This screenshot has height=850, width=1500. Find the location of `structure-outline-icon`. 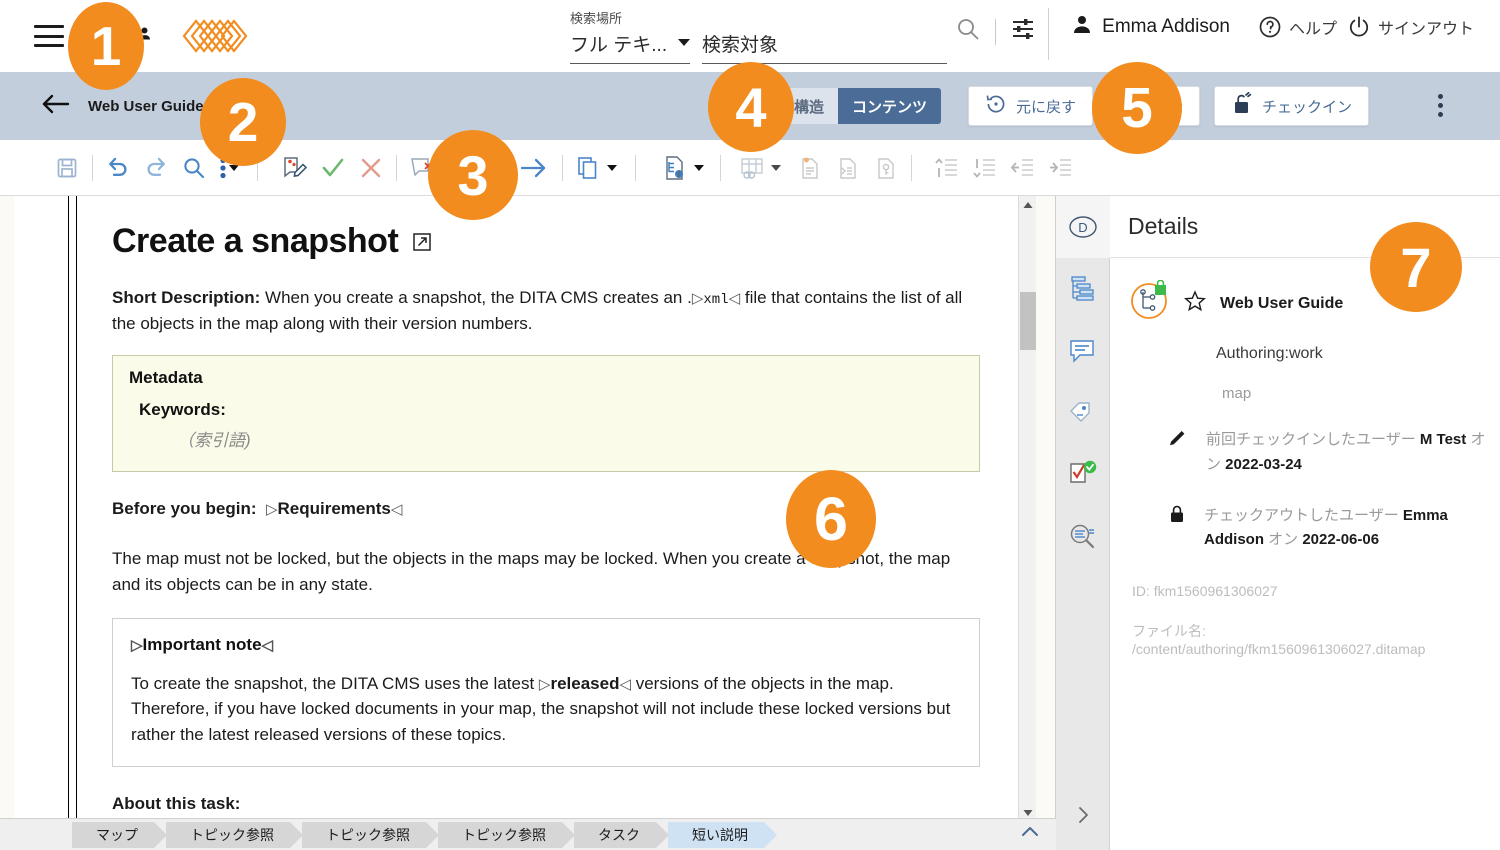

structure-outline-icon is located at coordinates (1083, 289).